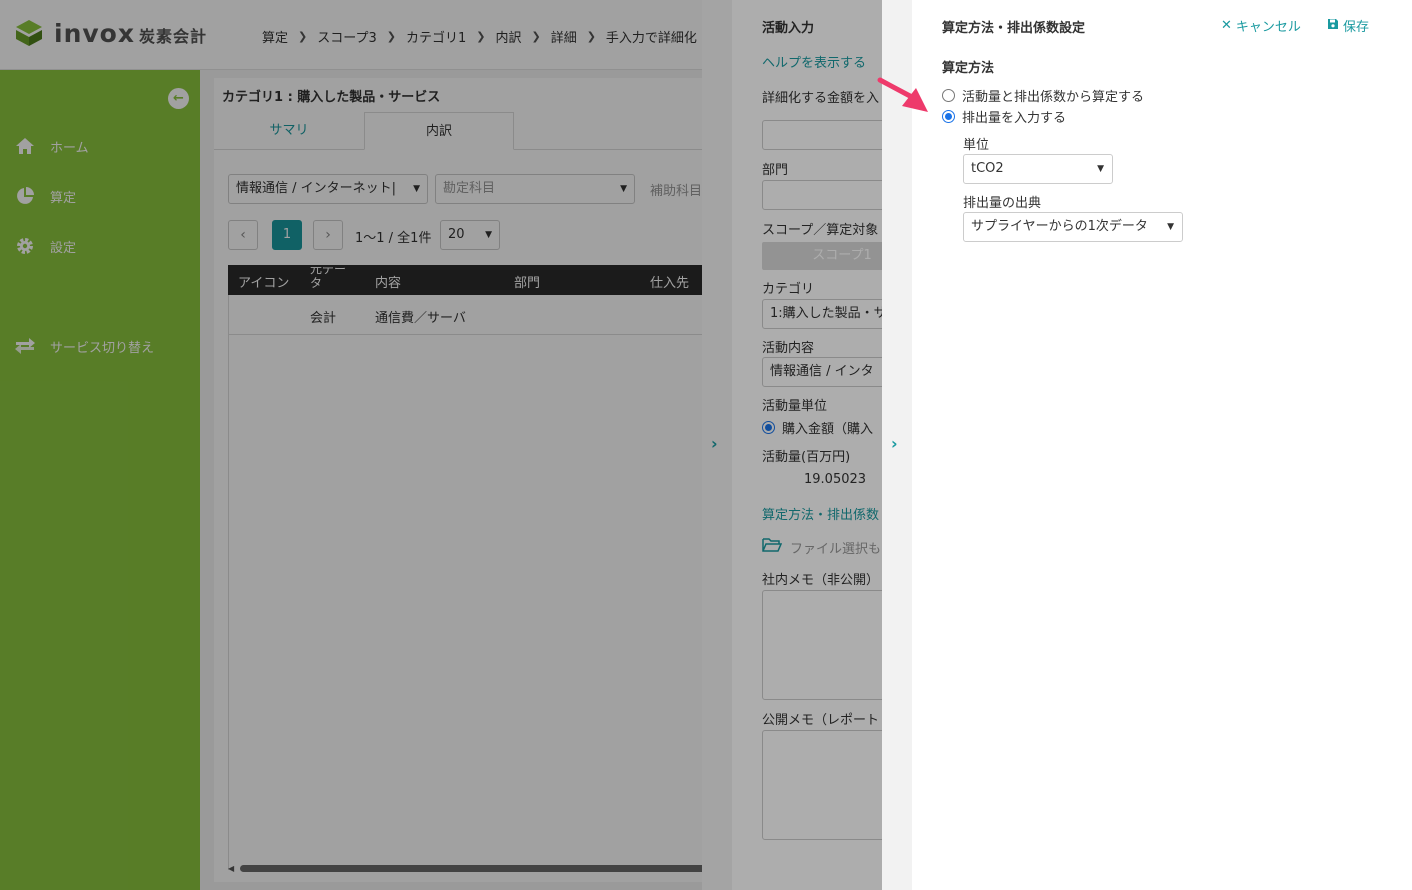 The width and height of the screenshot is (1412, 890). Describe the element at coordinates (1014, 118) in the screenshot. I see `method-option-label: 排出量を入力する` at that location.